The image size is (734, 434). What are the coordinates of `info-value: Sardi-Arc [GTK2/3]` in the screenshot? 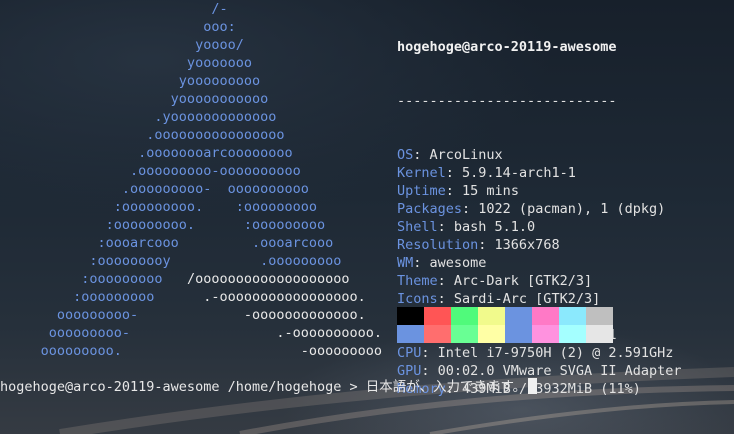 It's located at (527, 299).